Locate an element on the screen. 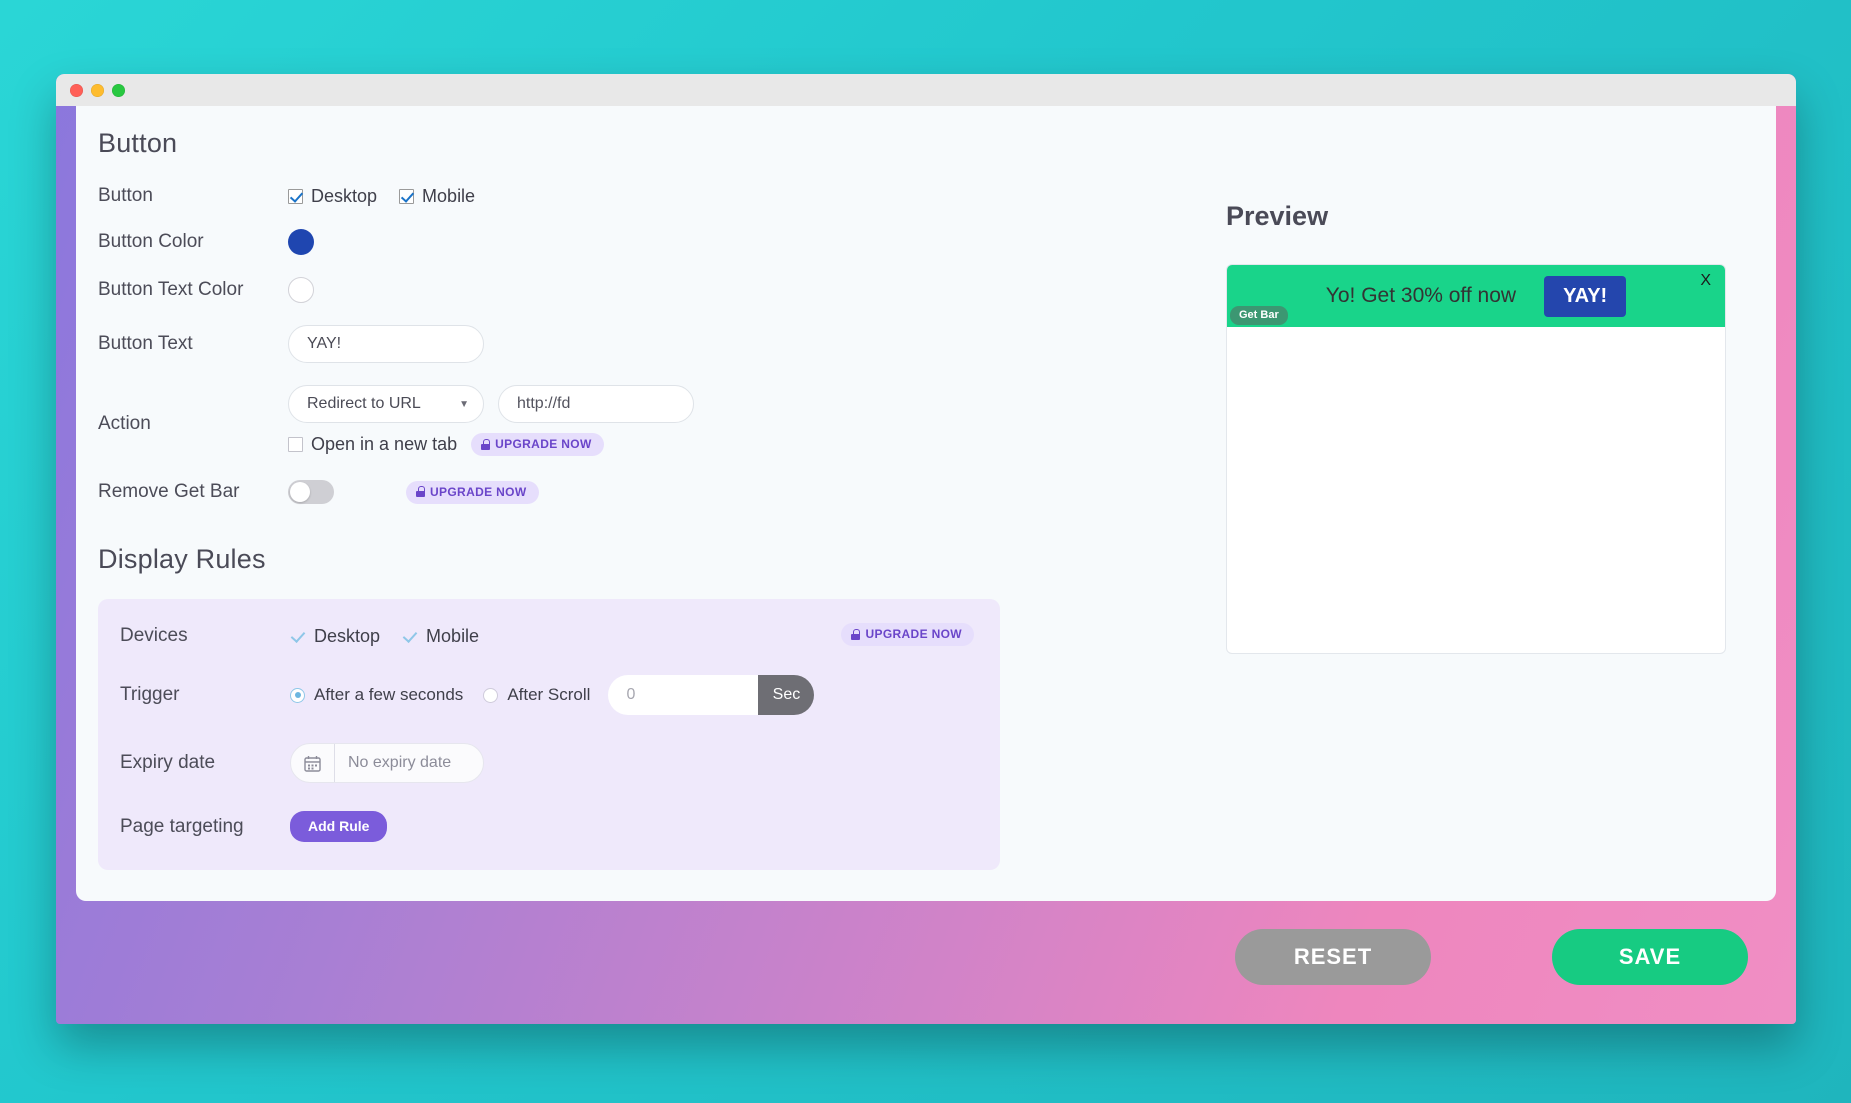 This screenshot has height=1103, width=1851. radio-after-seconds-dot is located at coordinates (297, 695).